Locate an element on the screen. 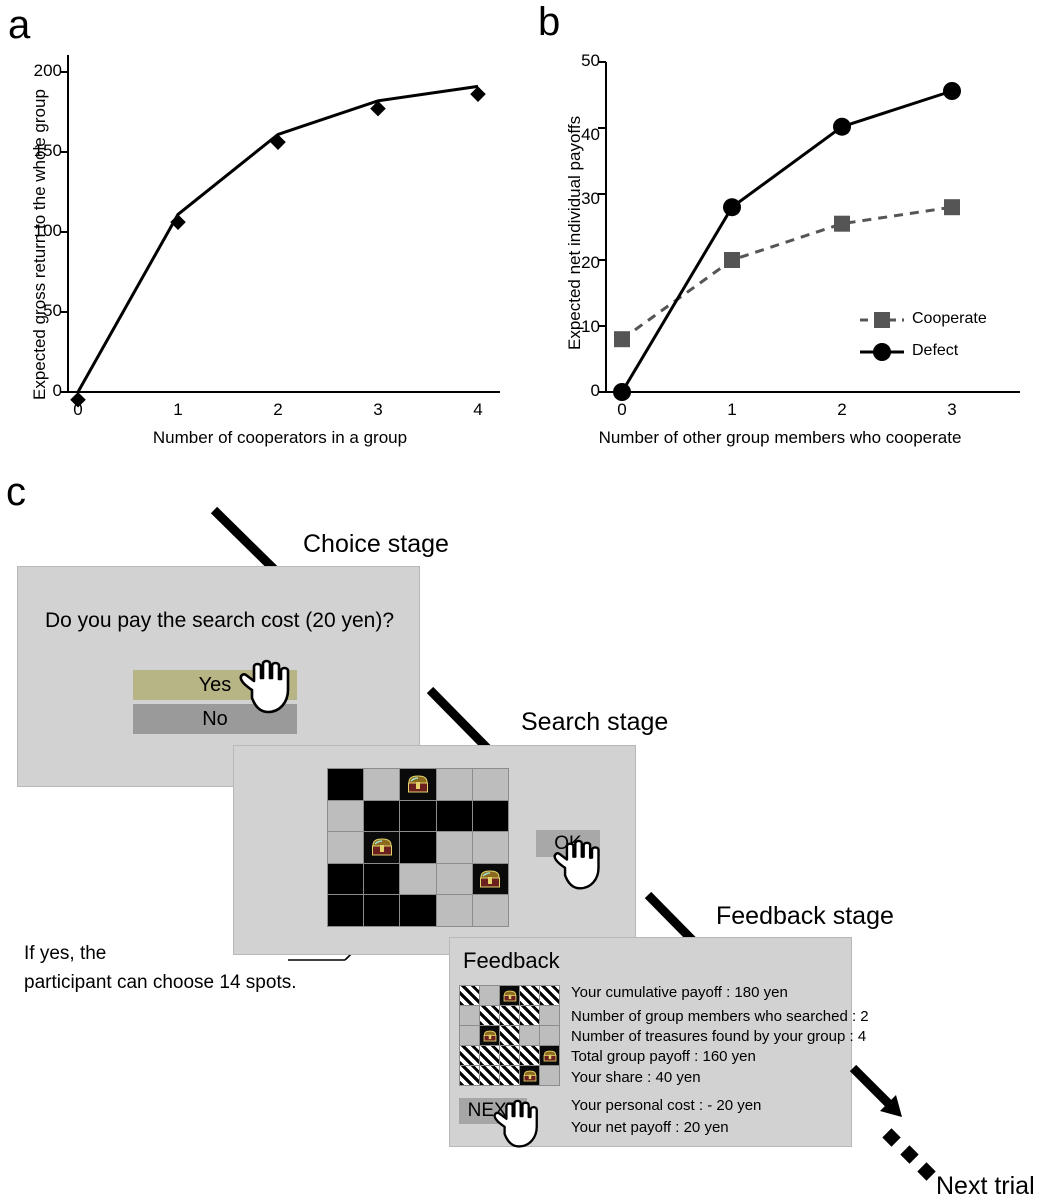 Image resolution: width=1037 pixels, height=1201 pixels. search-cell-r1c3 is located at coordinates (418, 784).